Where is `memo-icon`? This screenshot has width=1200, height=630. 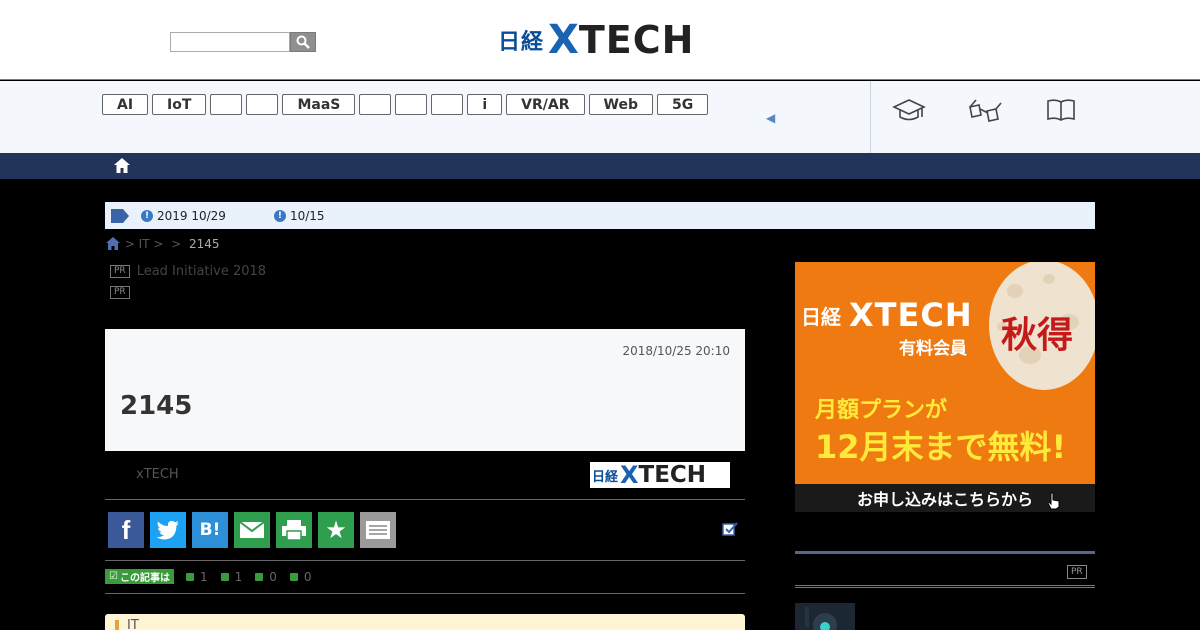 memo-icon is located at coordinates (378, 530).